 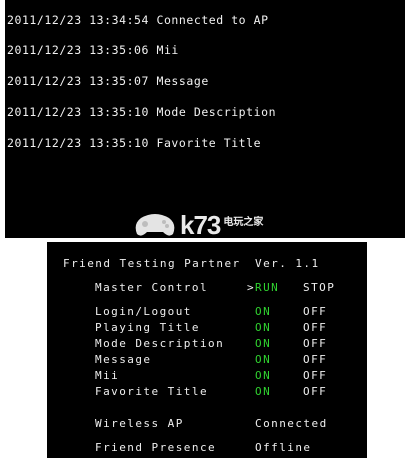 What do you see at coordinates (251, 287) in the screenshot?
I see `selection-cursor: >` at bounding box center [251, 287].